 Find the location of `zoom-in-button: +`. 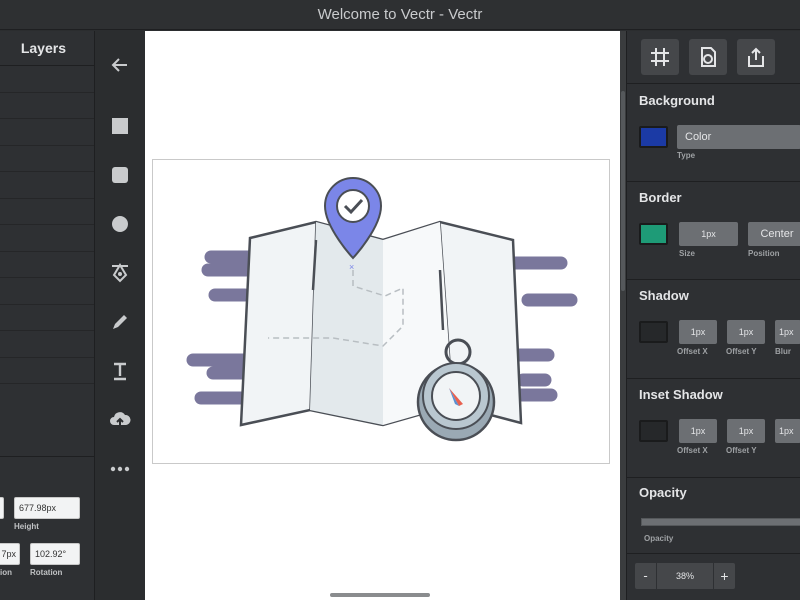

zoom-in-button: + is located at coordinates (724, 576).